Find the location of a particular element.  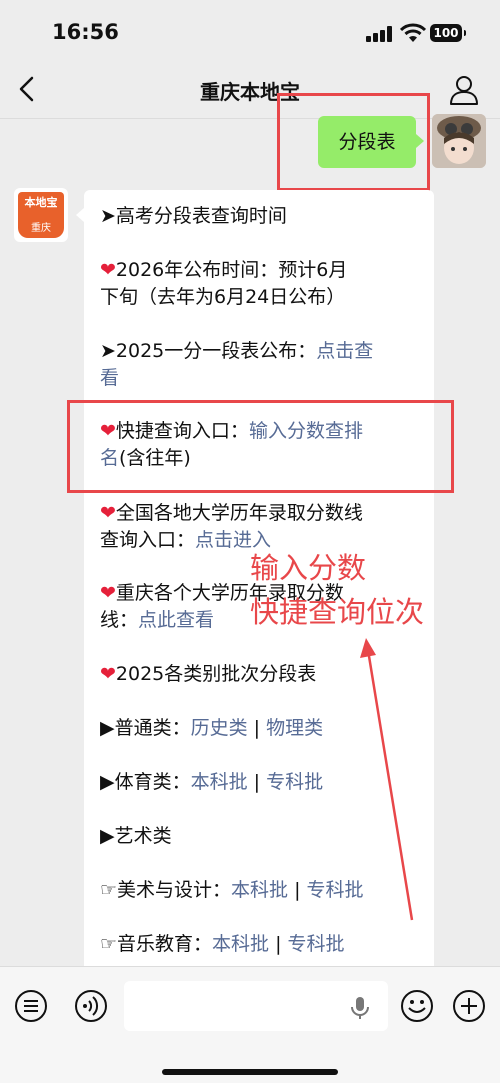

signal-icon is located at coordinates (381, 34).